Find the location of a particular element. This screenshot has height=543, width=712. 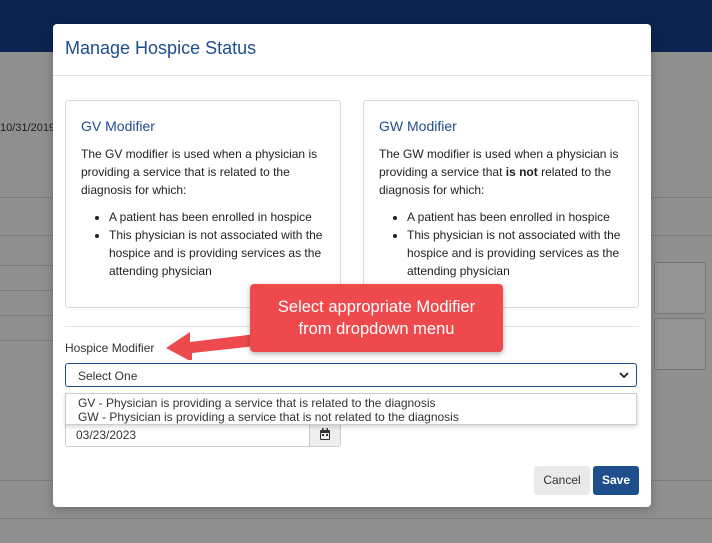

annotation-line-1: Select appropriate Modifier is located at coordinates (376, 307).